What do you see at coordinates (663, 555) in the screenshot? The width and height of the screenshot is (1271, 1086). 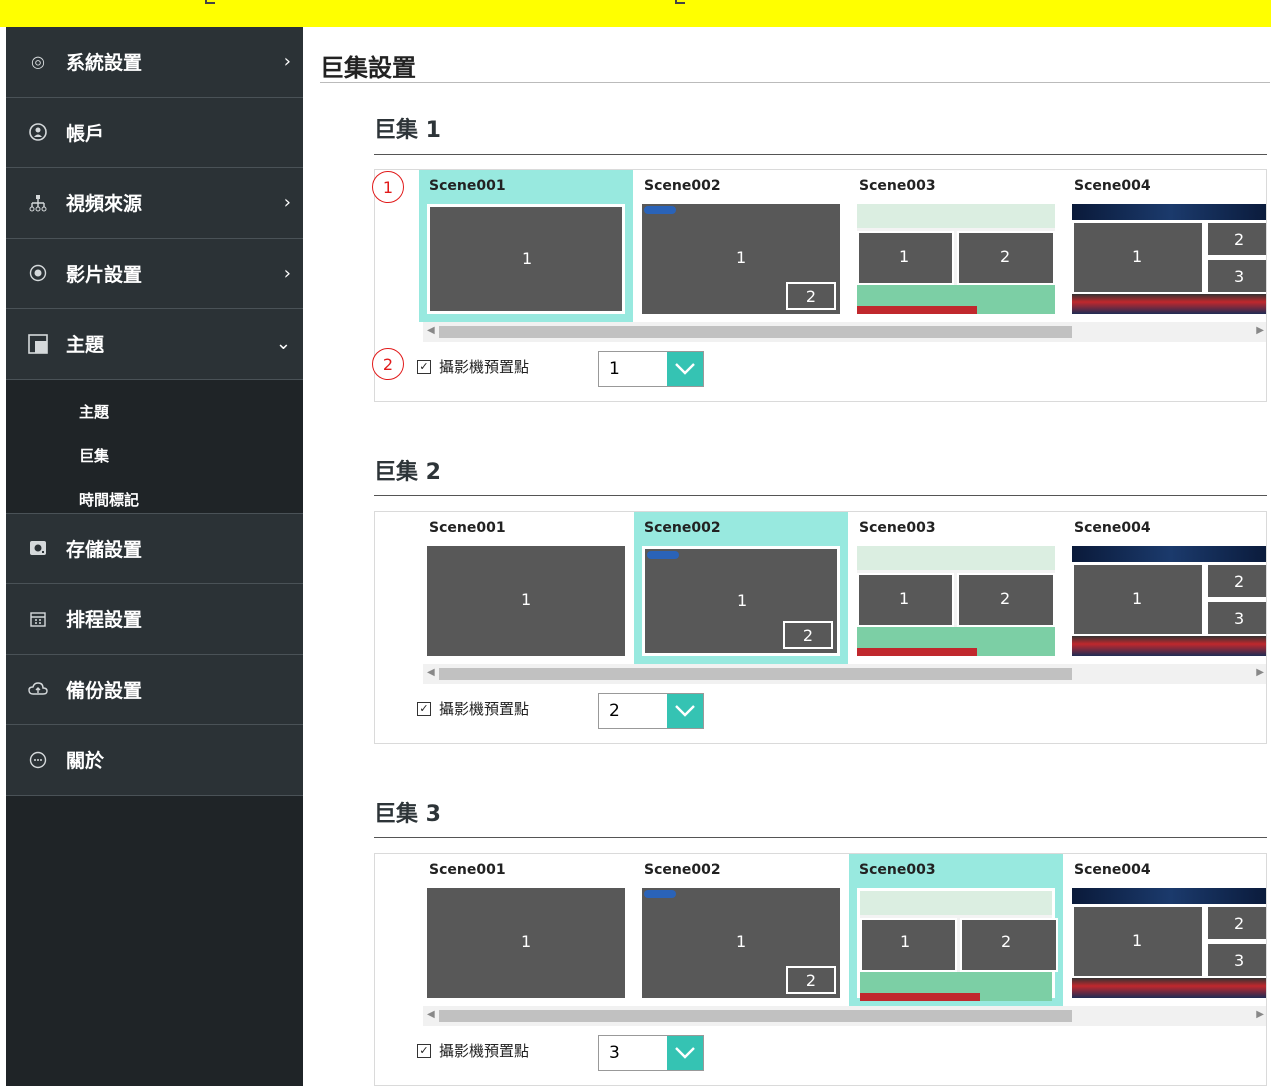 I see `logo-icon` at bounding box center [663, 555].